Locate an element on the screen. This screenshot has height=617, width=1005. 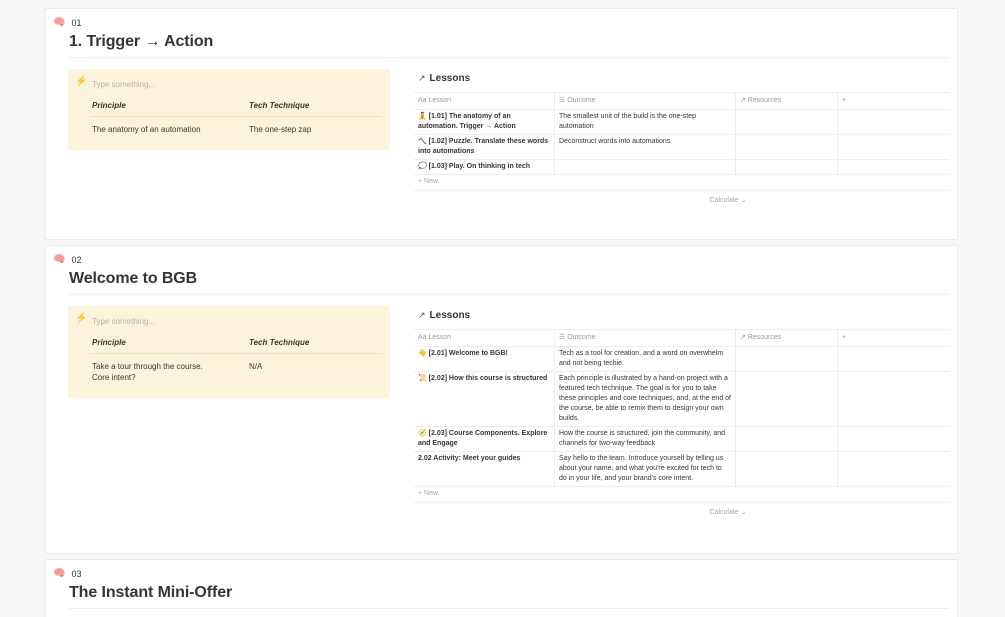
module-title: Welcome to BGB is located at coordinates (133, 279).